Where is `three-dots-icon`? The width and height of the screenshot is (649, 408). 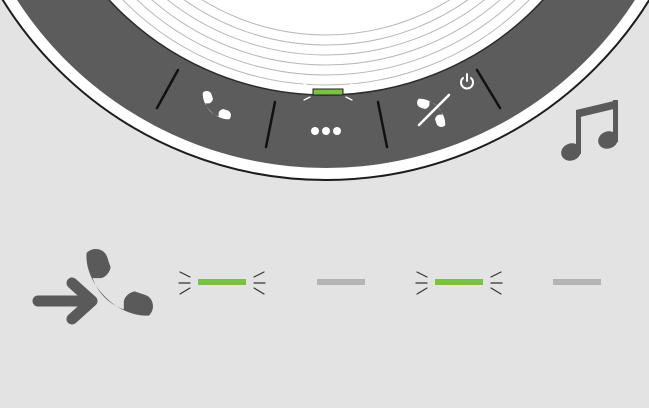
three-dots-icon is located at coordinates (326, 131).